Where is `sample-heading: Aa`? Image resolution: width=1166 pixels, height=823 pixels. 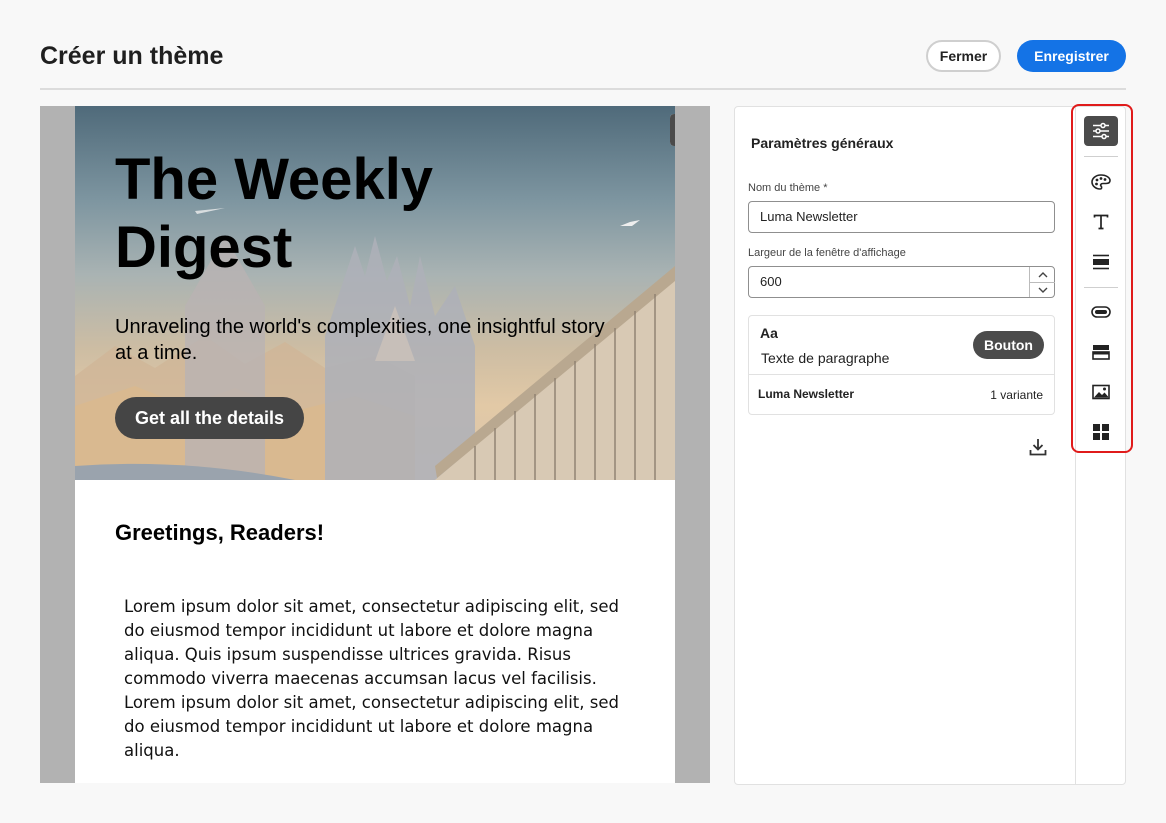
sample-heading: Aa is located at coordinates (769, 333).